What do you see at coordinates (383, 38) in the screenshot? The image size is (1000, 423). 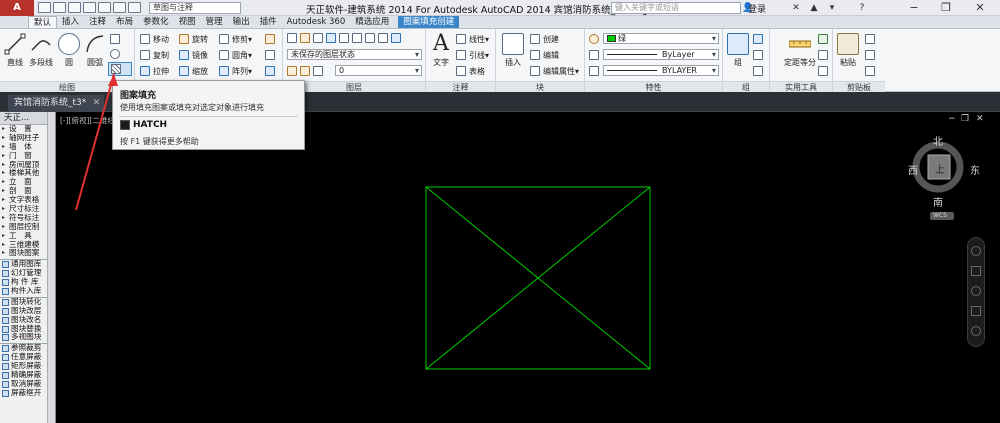 I see `layer-walk-icon` at bounding box center [383, 38].